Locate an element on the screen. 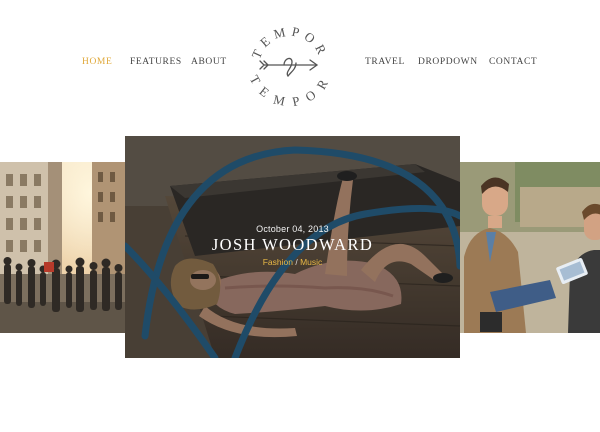  arrow-heart-icon is located at coordinates (289, 67).